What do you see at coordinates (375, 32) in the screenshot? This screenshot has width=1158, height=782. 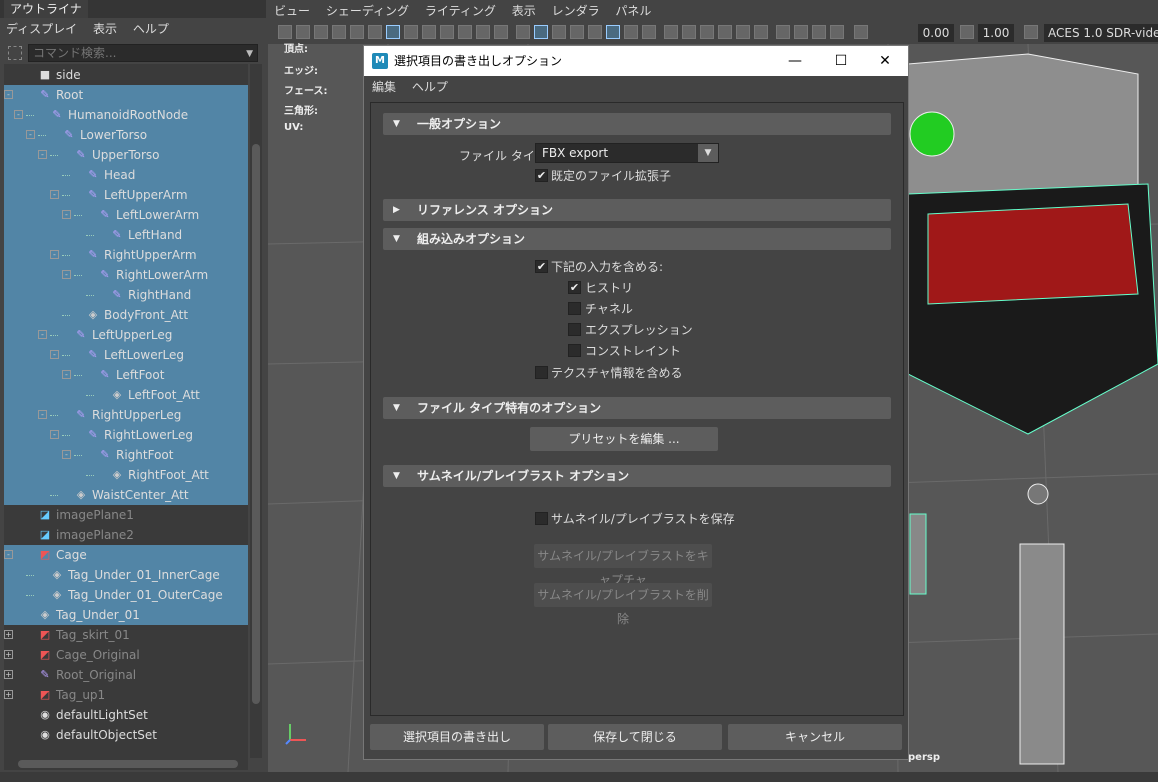 I see `grease-pencil-icon` at bounding box center [375, 32].